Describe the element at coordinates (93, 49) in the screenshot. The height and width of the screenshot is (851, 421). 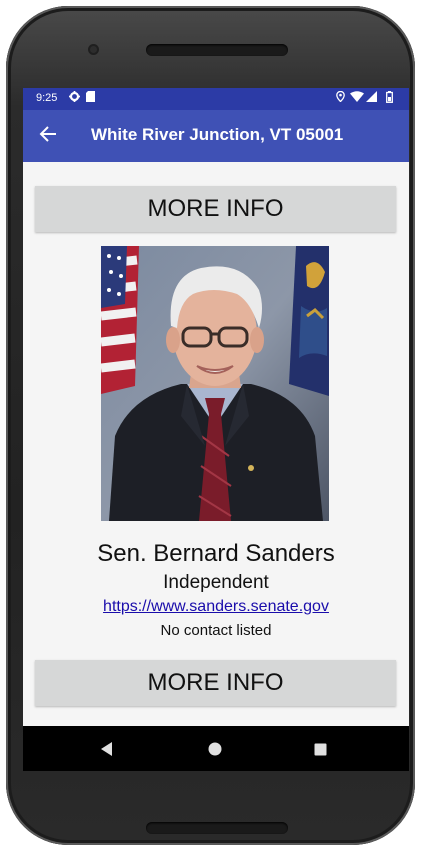
I see `front-camera` at that location.